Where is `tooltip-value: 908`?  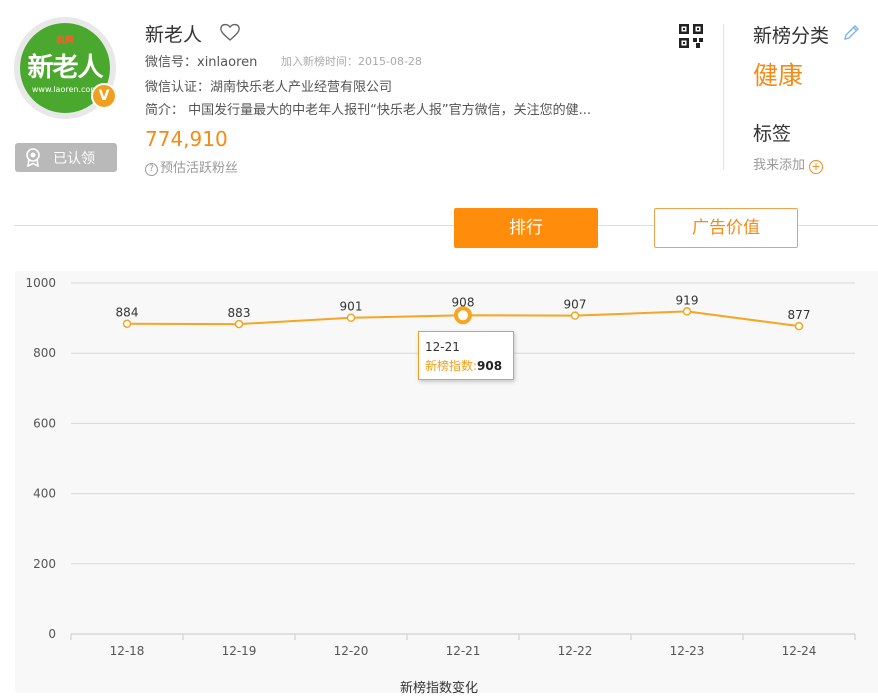
tooltip-value: 908 is located at coordinates (490, 366).